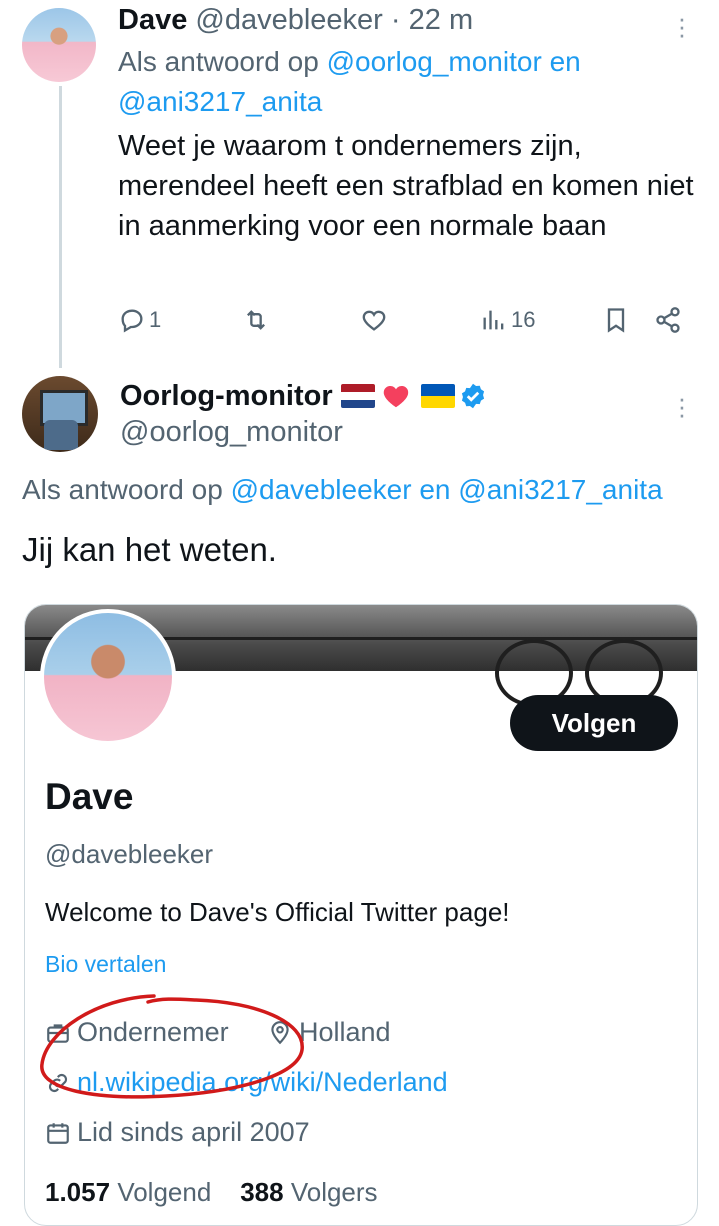  I want to click on profile-joined: Lid sinds april 2007, so click(177, 1132).